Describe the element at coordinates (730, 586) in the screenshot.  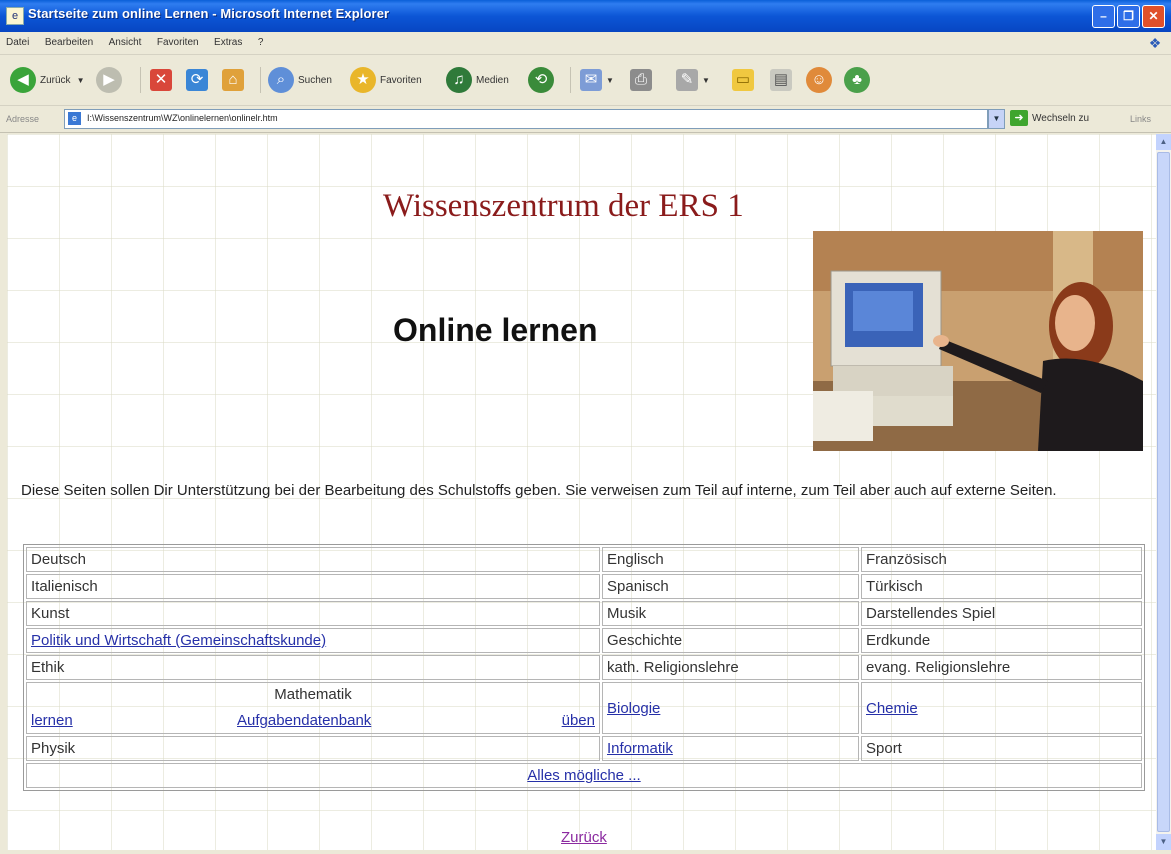
I see `subject-spanisch: Spanisch` at that location.